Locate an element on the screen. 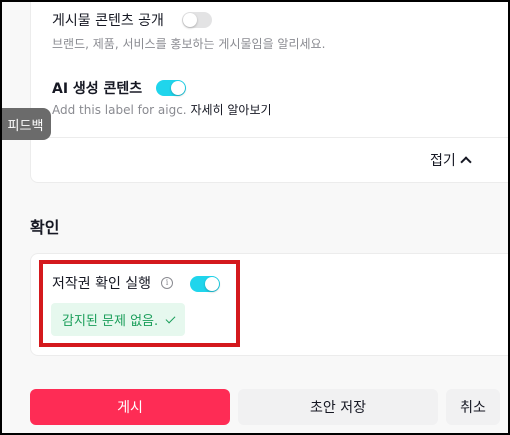 The height and width of the screenshot is (435, 510). public-content-toggle is located at coordinates (197, 20).